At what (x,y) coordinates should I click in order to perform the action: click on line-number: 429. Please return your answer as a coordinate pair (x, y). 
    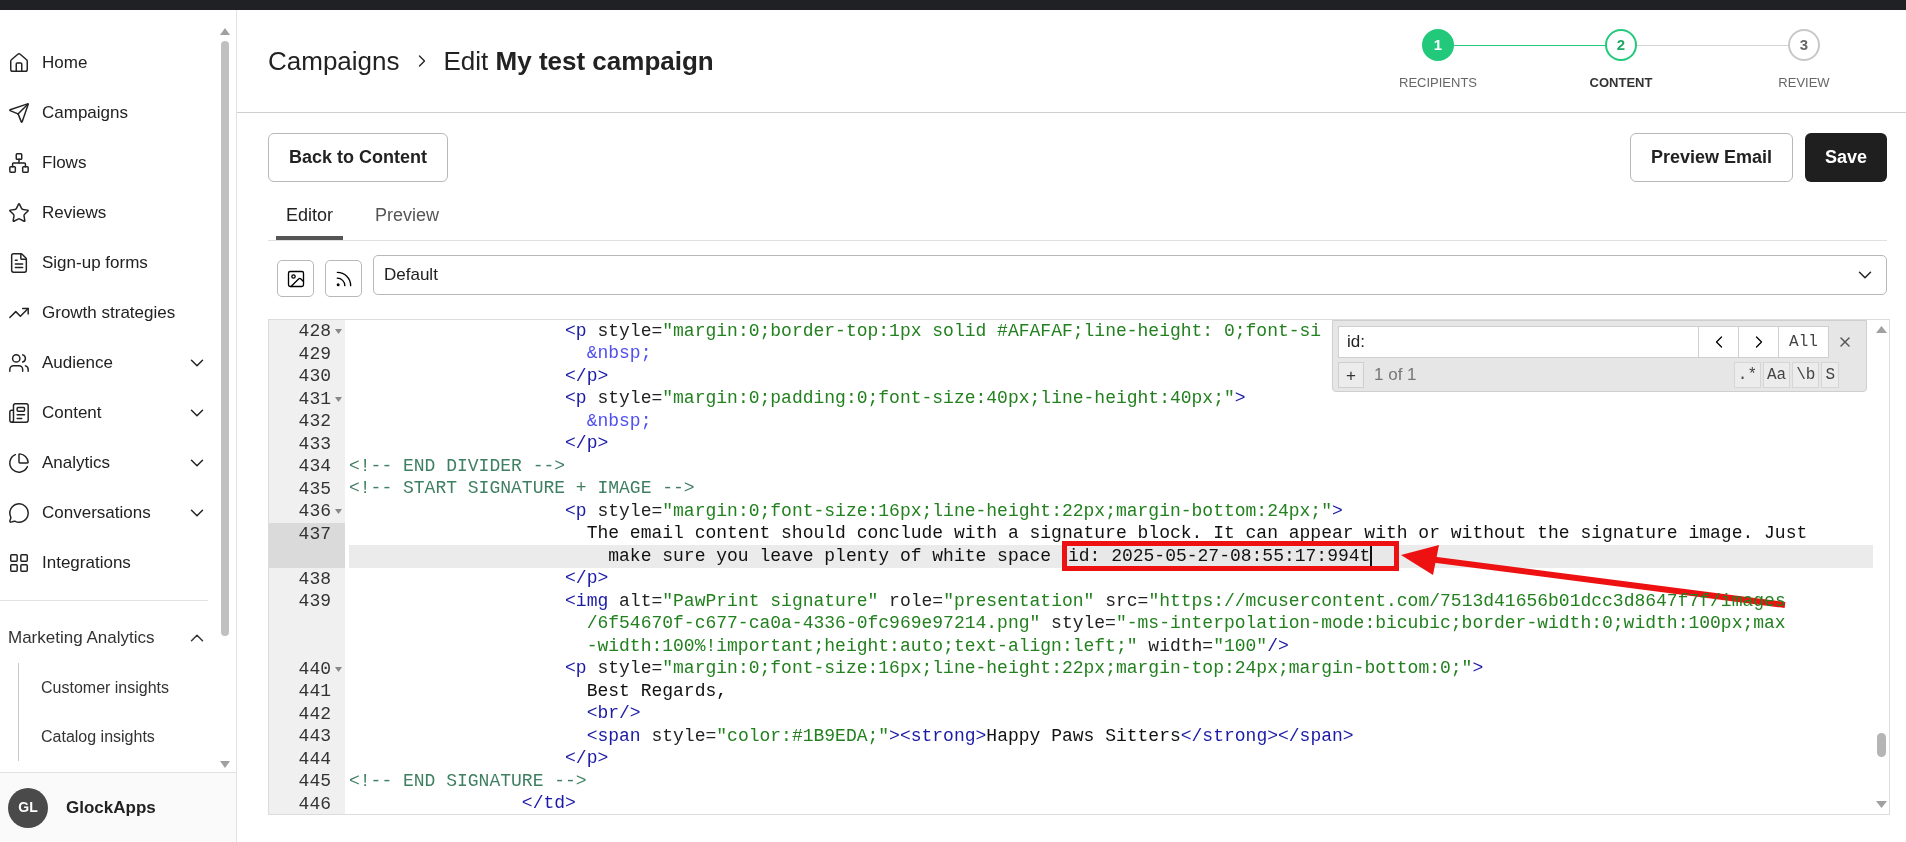
    Looking at the image, I should click on (314, 353).